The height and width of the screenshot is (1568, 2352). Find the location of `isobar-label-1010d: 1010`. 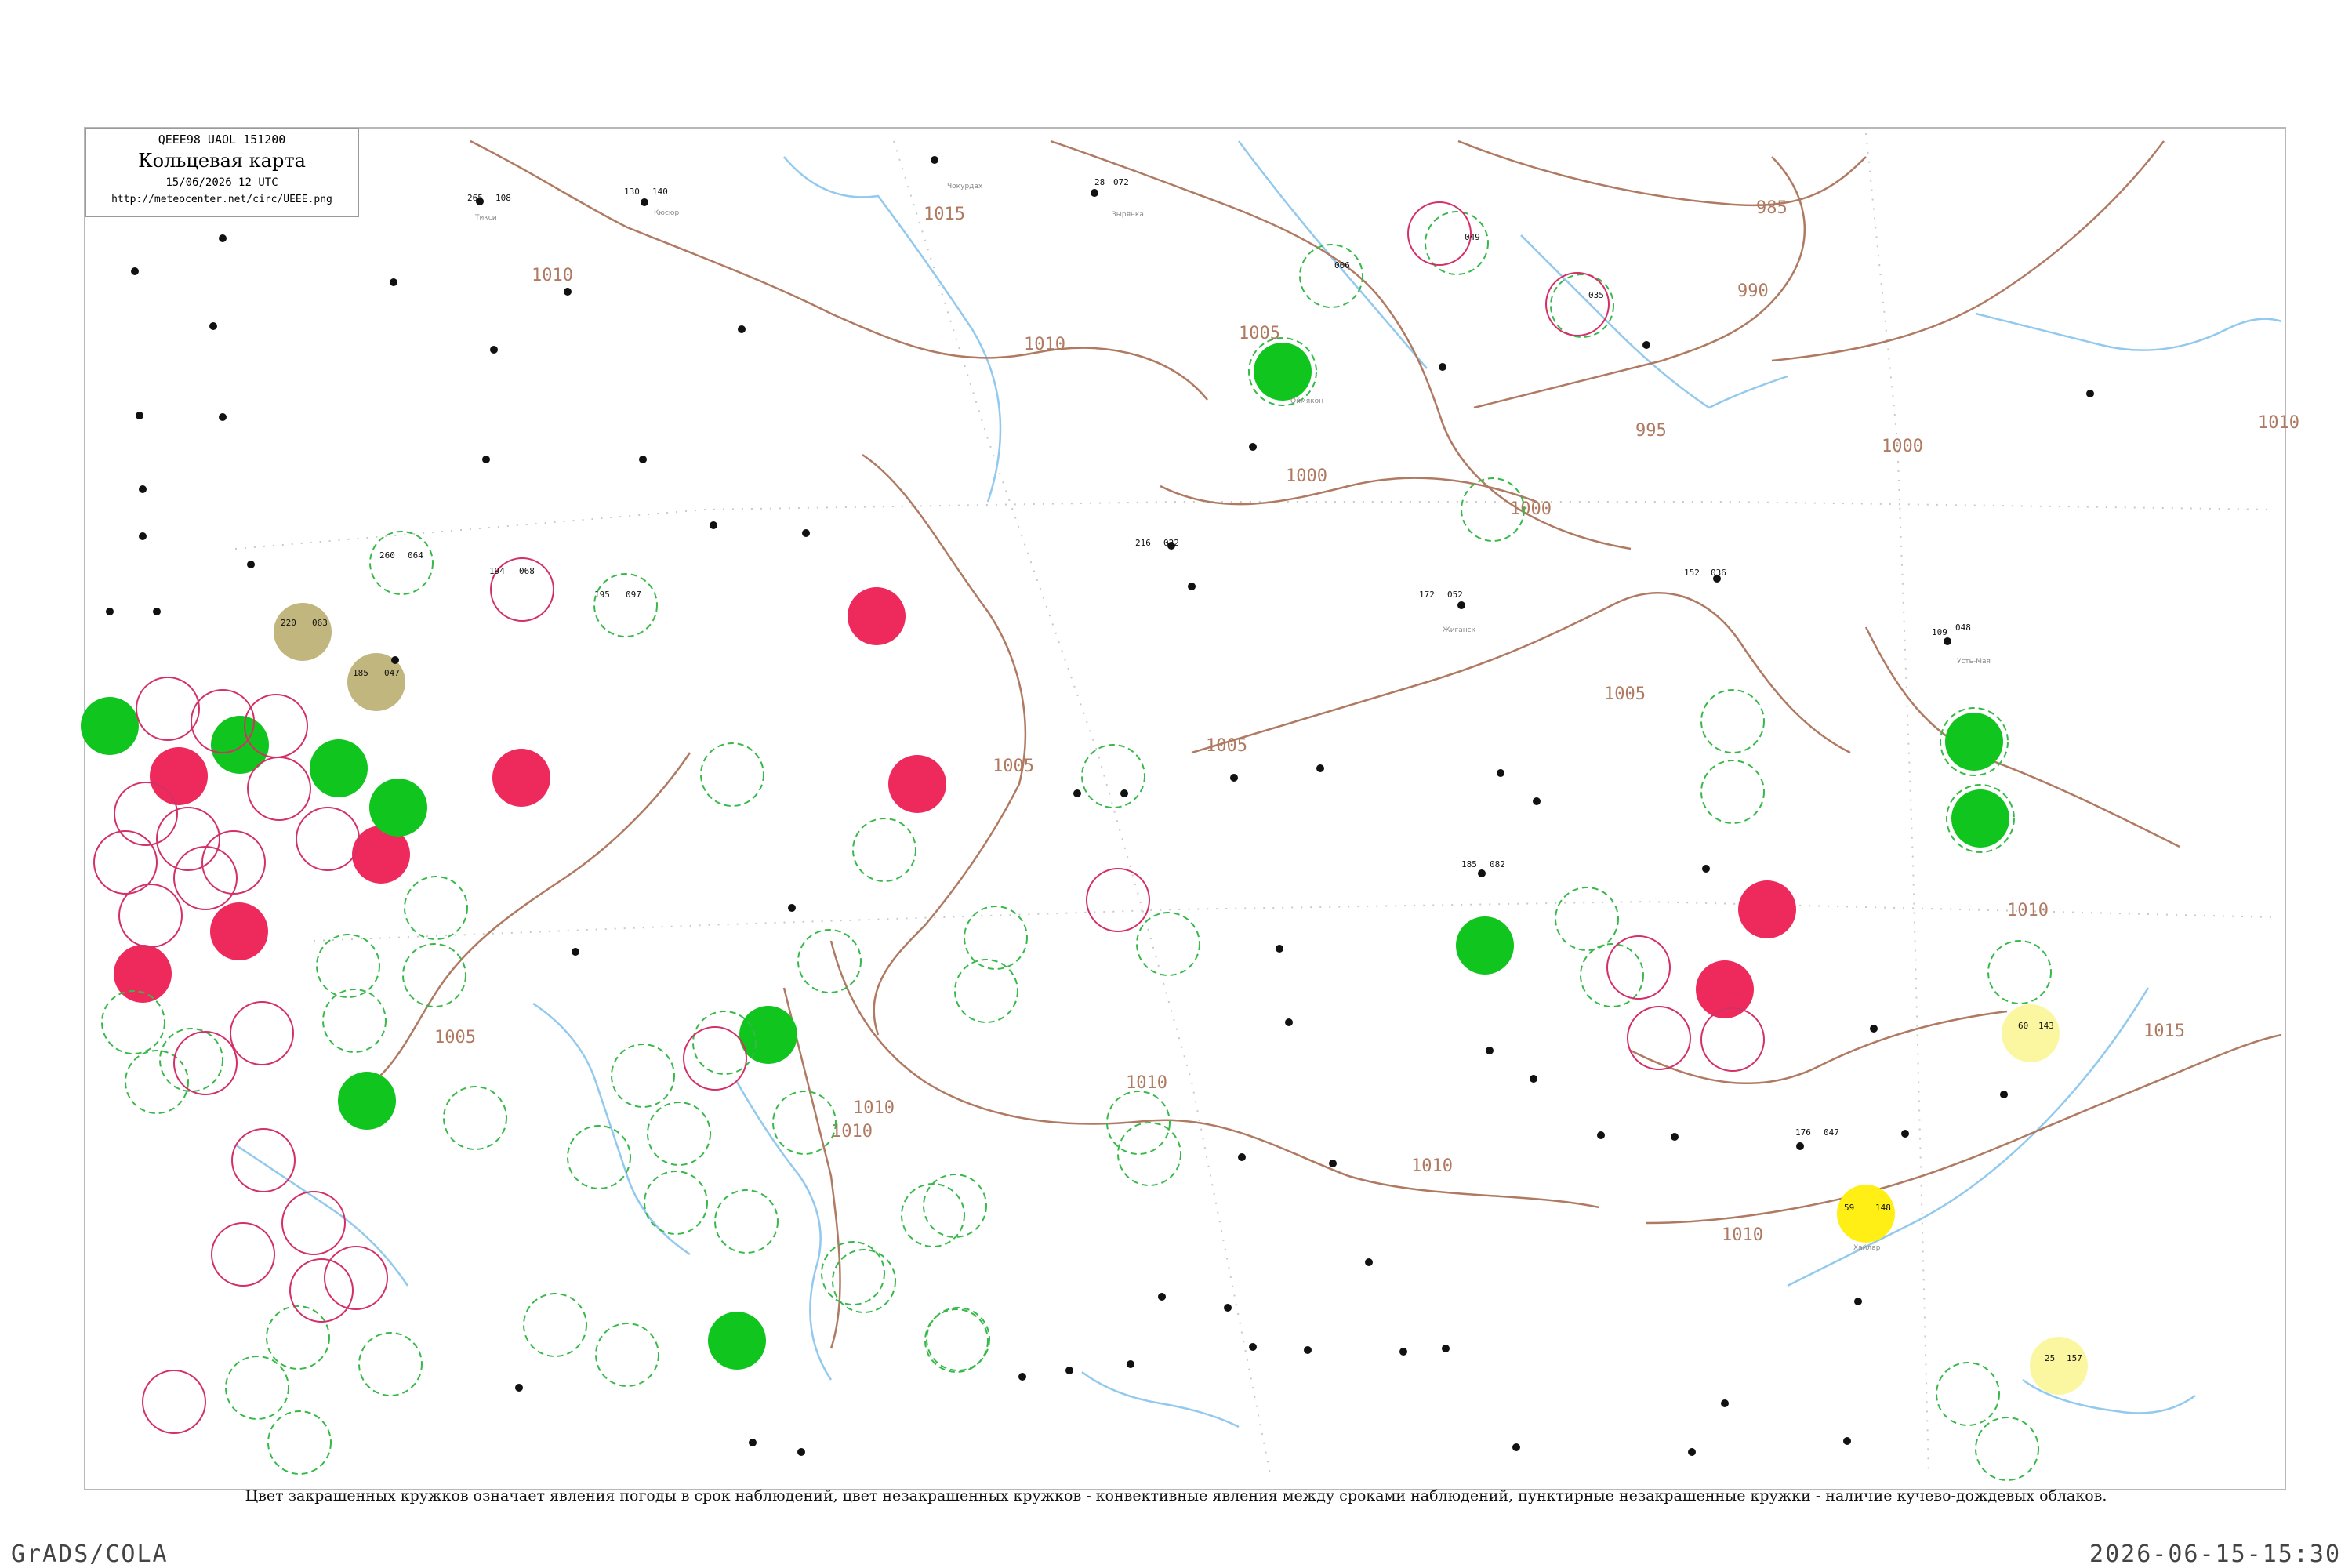

isobar-label-1010d: 1010 is located at coordinates (1146, 1083).